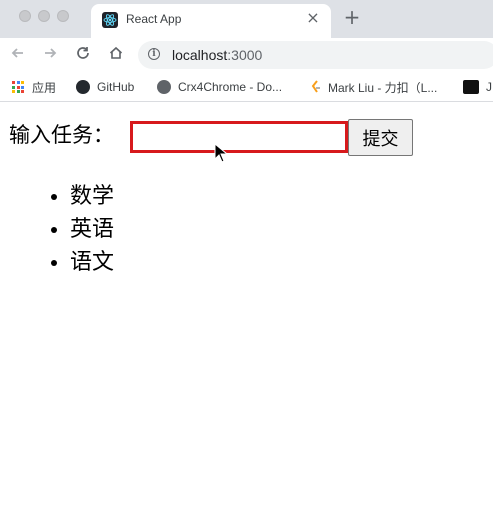  Describe the element at coordinates (154, 19) in the screenshot. I see `tab-title: React App` at that location.